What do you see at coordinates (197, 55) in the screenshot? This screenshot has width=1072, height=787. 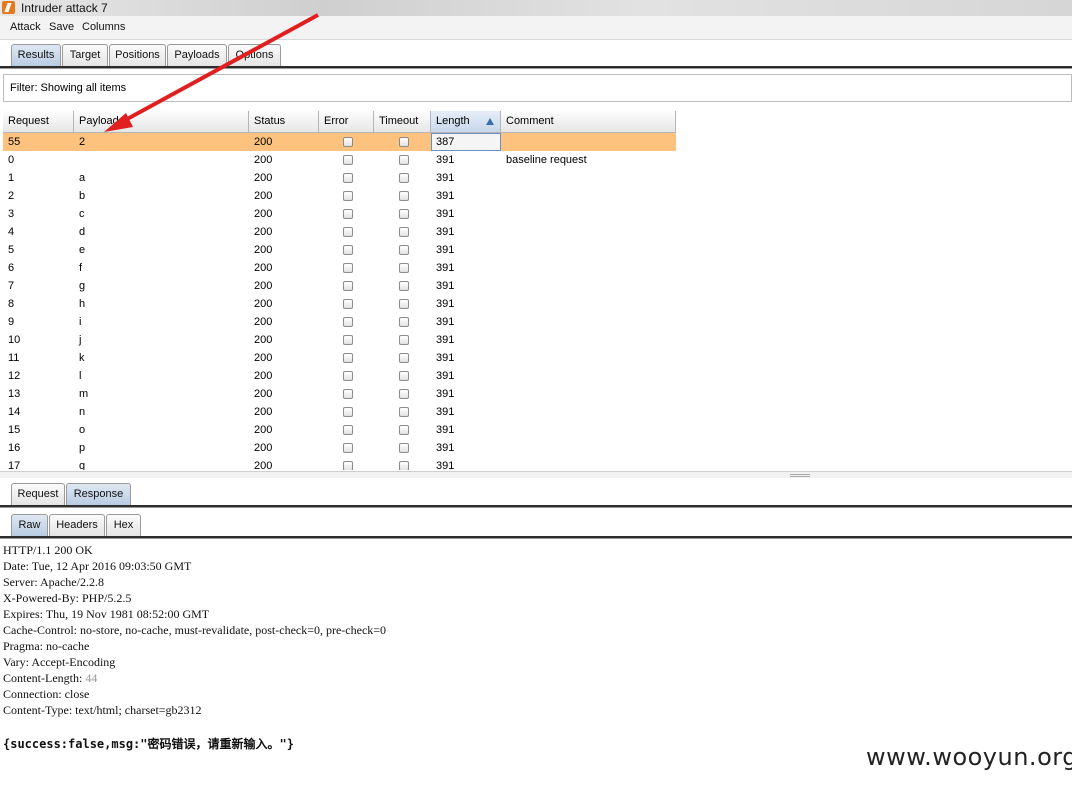 I see `tab-payloads: Payloads` at bounding box center [197, 55].